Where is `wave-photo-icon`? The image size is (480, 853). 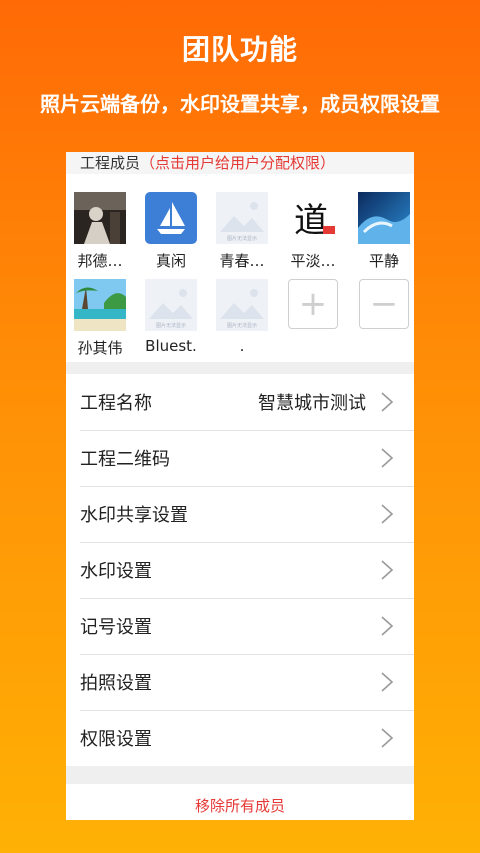 wave-photo-icon is located at coordinates (384, 218).